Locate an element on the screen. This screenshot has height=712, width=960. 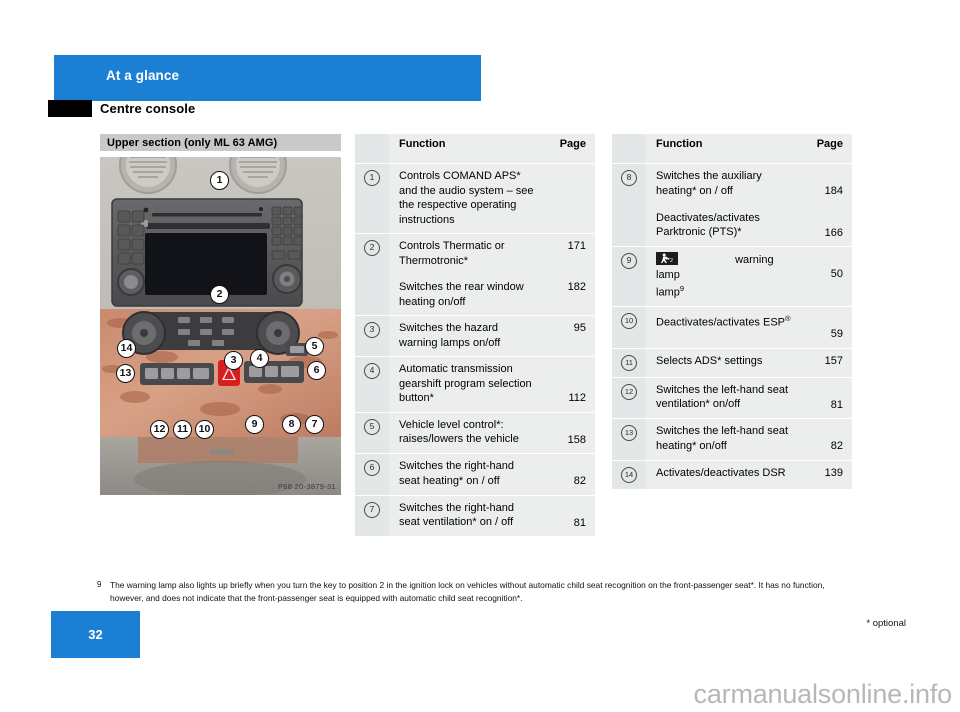
row-function-cell: Switches the auxiliary heating* on / off is located at coordinates (722, 184).